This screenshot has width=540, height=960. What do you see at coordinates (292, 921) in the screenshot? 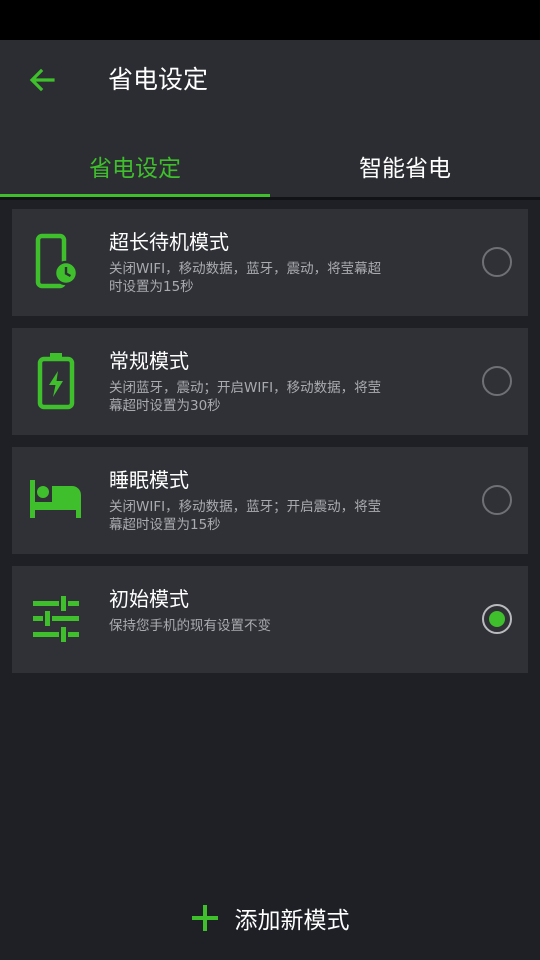
I see `add-new-mode-label: 添加新模式` at bounding box center [292, 921].